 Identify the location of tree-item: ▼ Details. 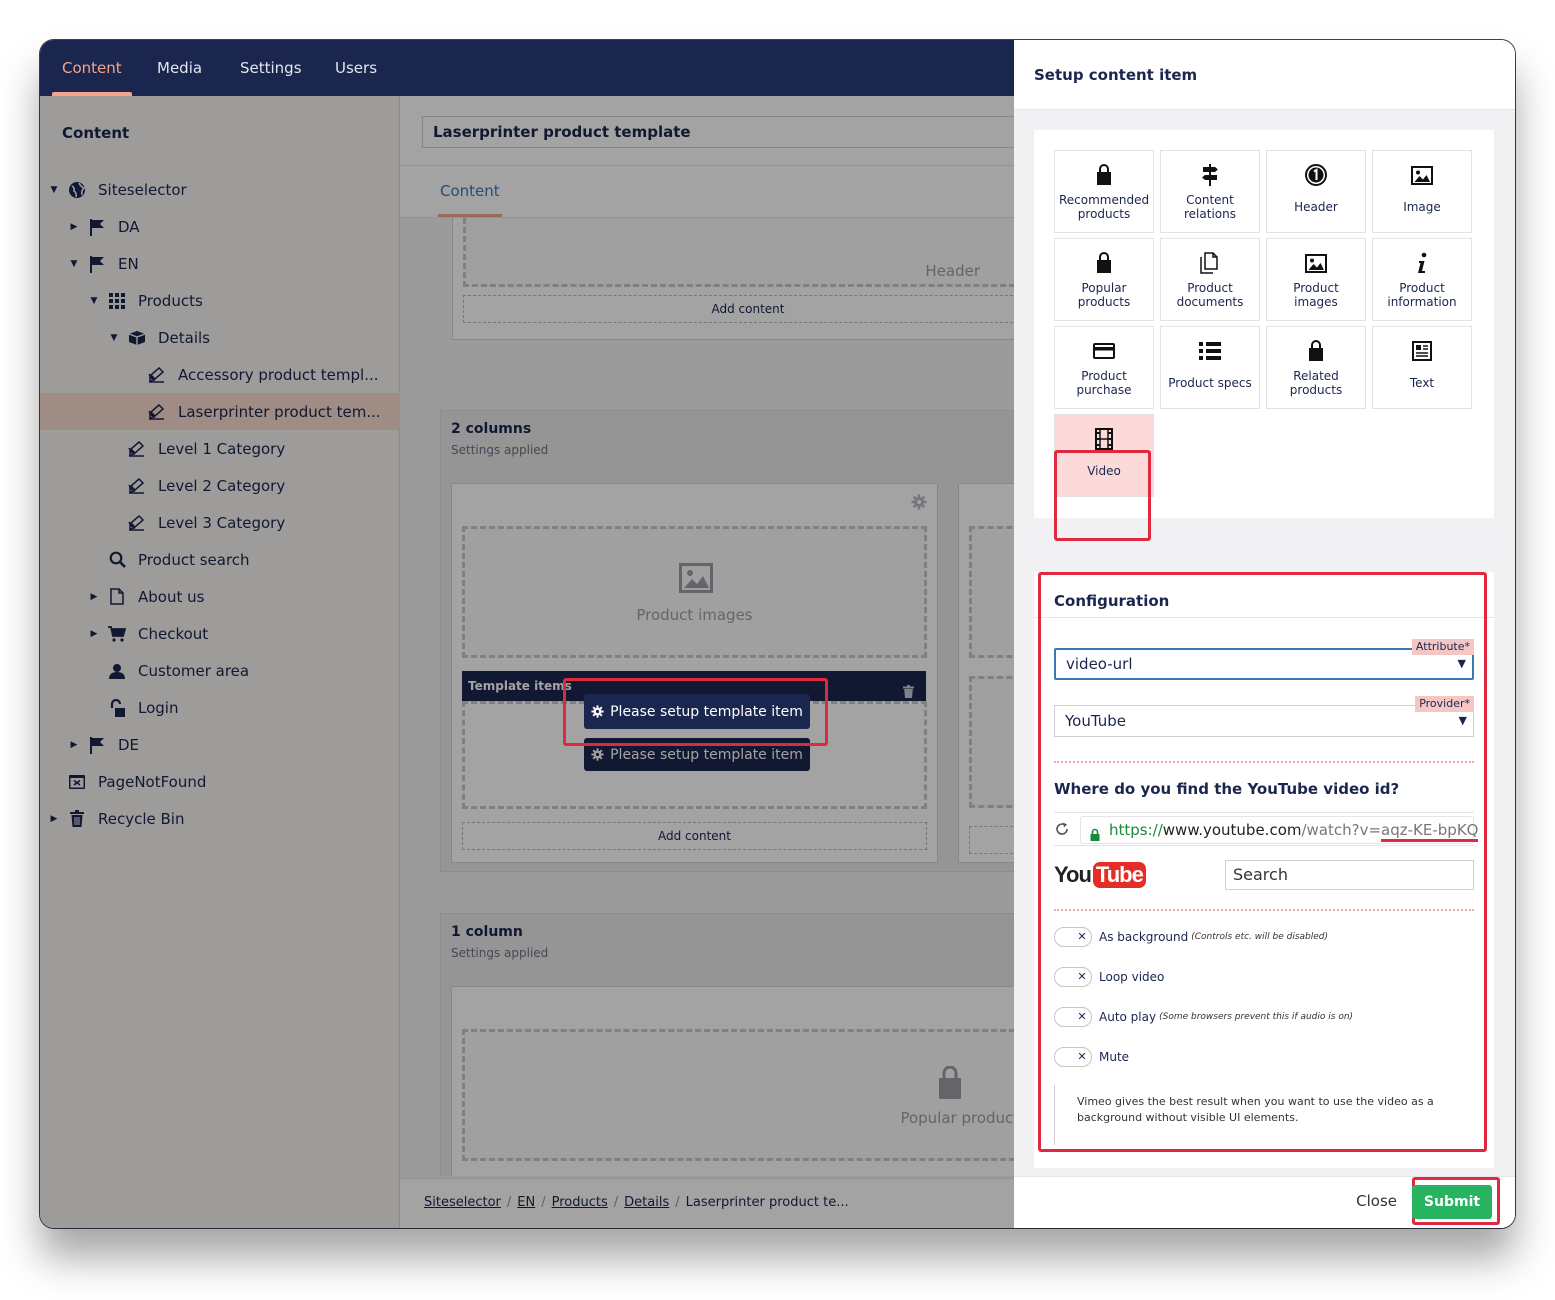
(159, 337).